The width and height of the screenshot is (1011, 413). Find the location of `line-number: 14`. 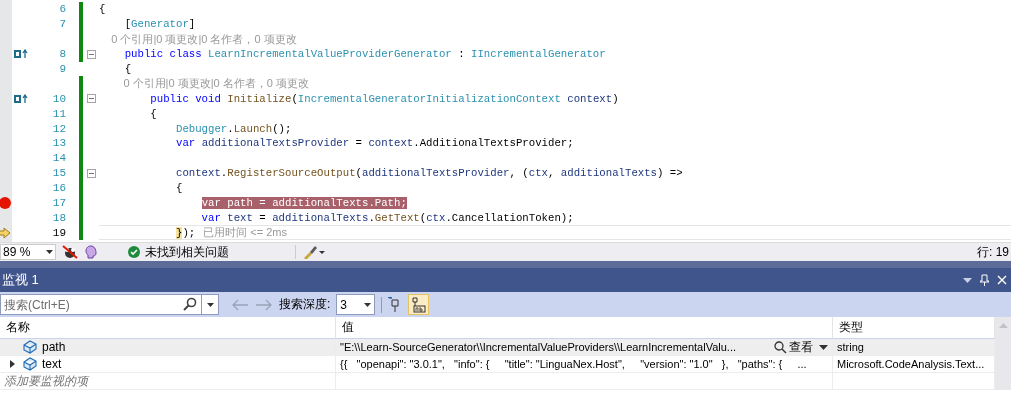

line-number: 14 is located at coordinates (59, 158).